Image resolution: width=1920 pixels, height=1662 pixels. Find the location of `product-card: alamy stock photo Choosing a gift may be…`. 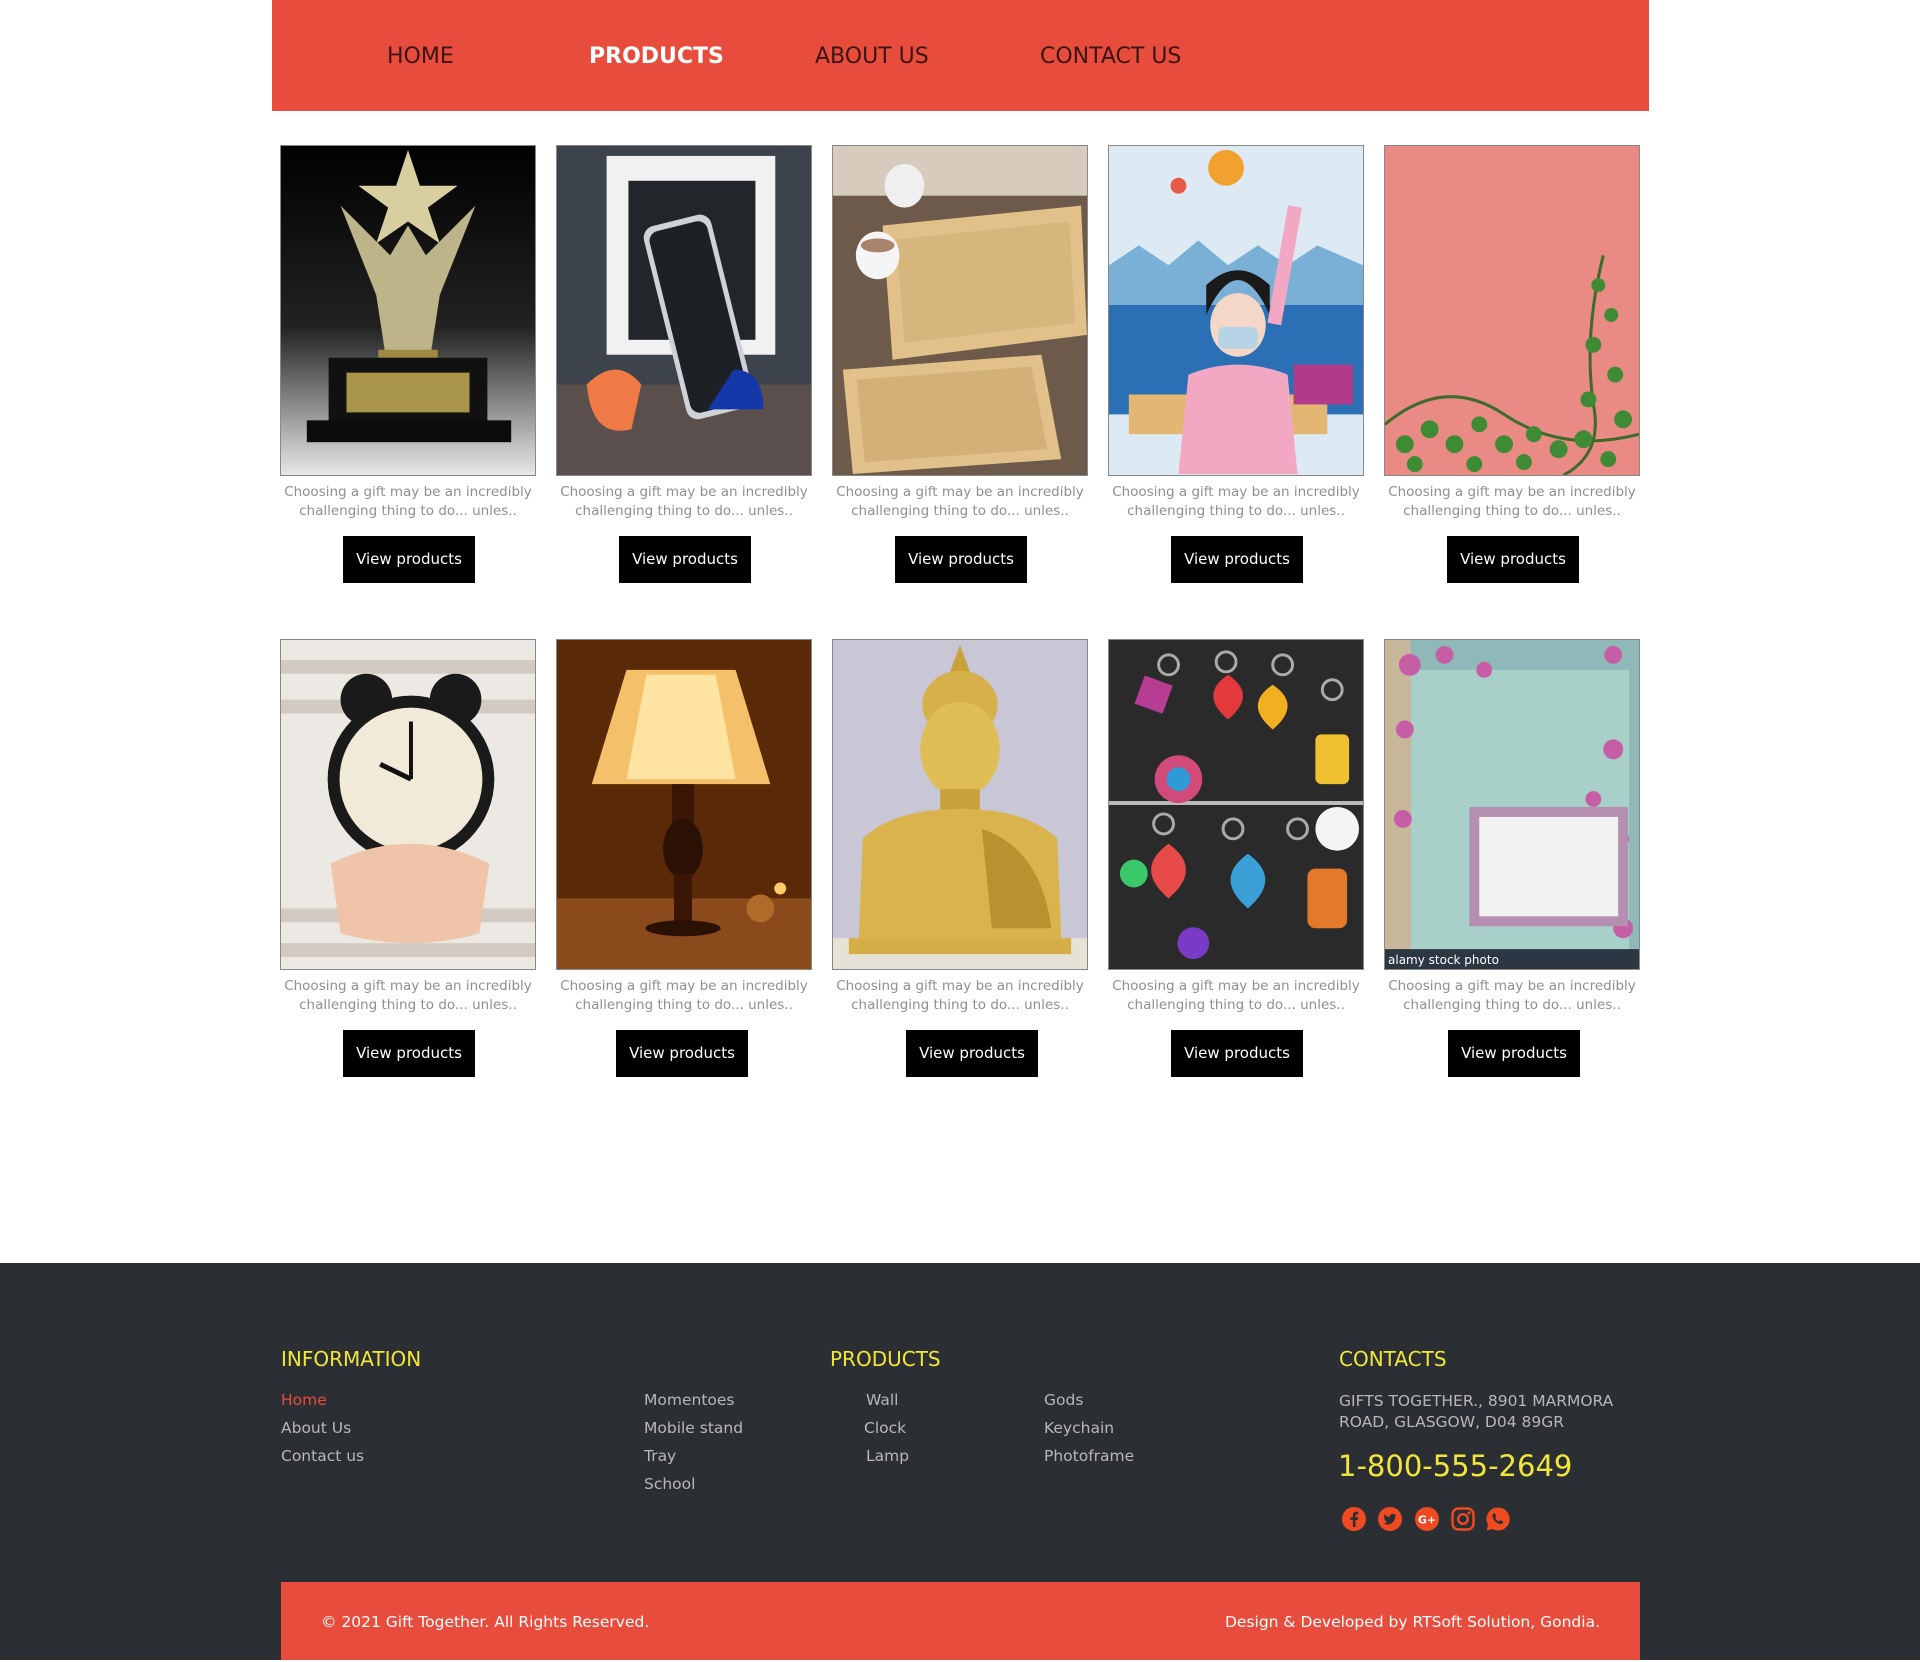

product-card: alamy stock photo Choosing a gift may be… is located at coordinates (1512, 858).